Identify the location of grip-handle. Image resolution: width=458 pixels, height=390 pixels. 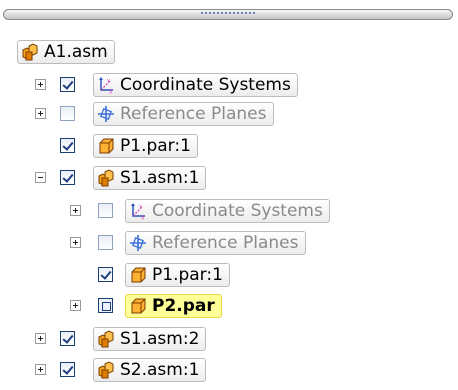
(228, 13).